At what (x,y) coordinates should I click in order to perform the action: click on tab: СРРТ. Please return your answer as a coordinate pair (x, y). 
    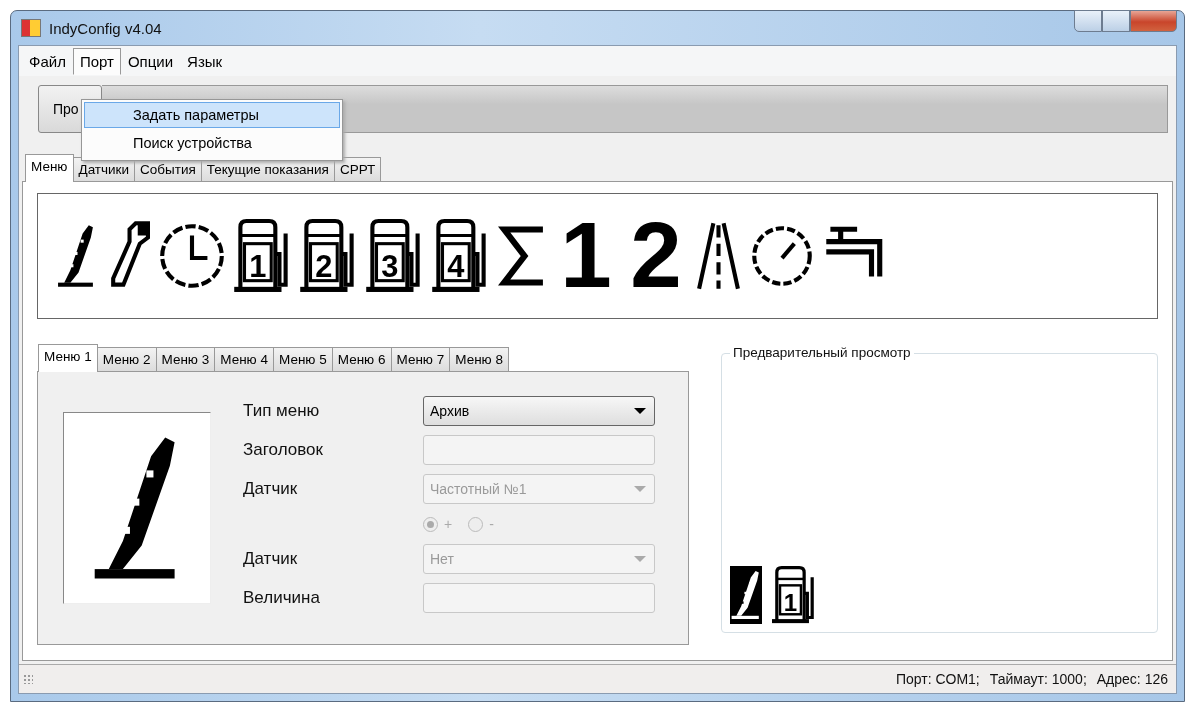
    Looking at the image, I should click on (357, 169).